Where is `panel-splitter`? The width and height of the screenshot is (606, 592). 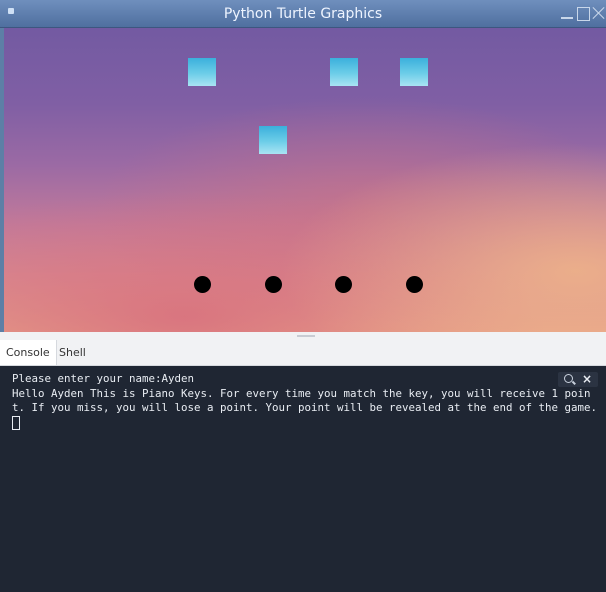 panel-splitter is located at coordinates (303, 336).